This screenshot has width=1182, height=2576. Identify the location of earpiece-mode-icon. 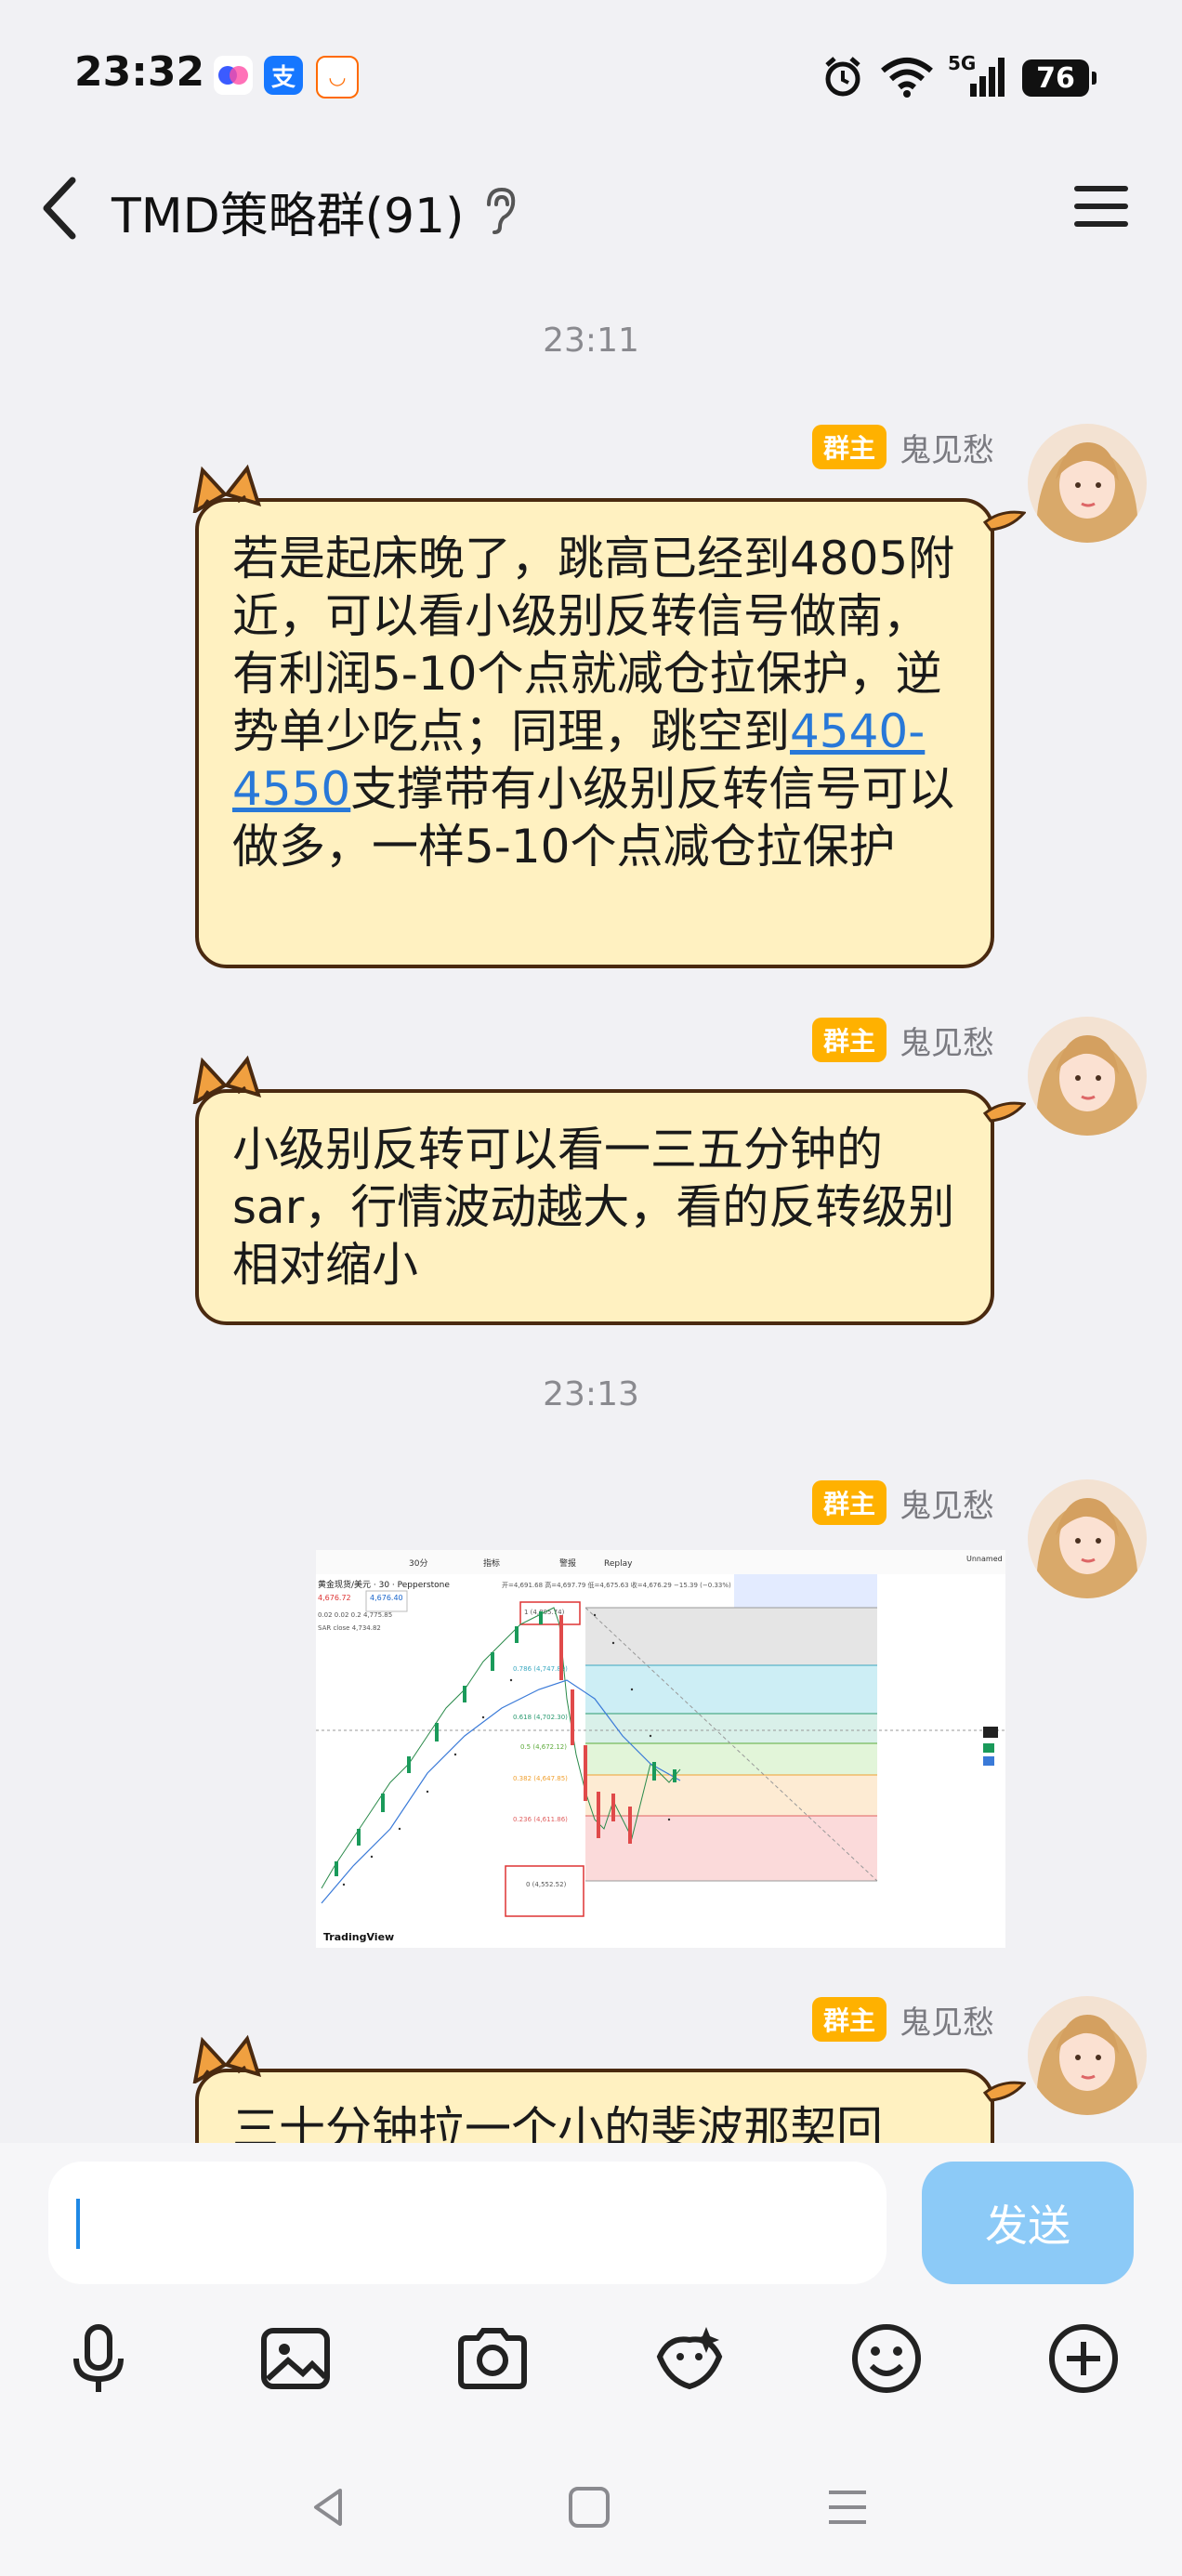
(500, 211).